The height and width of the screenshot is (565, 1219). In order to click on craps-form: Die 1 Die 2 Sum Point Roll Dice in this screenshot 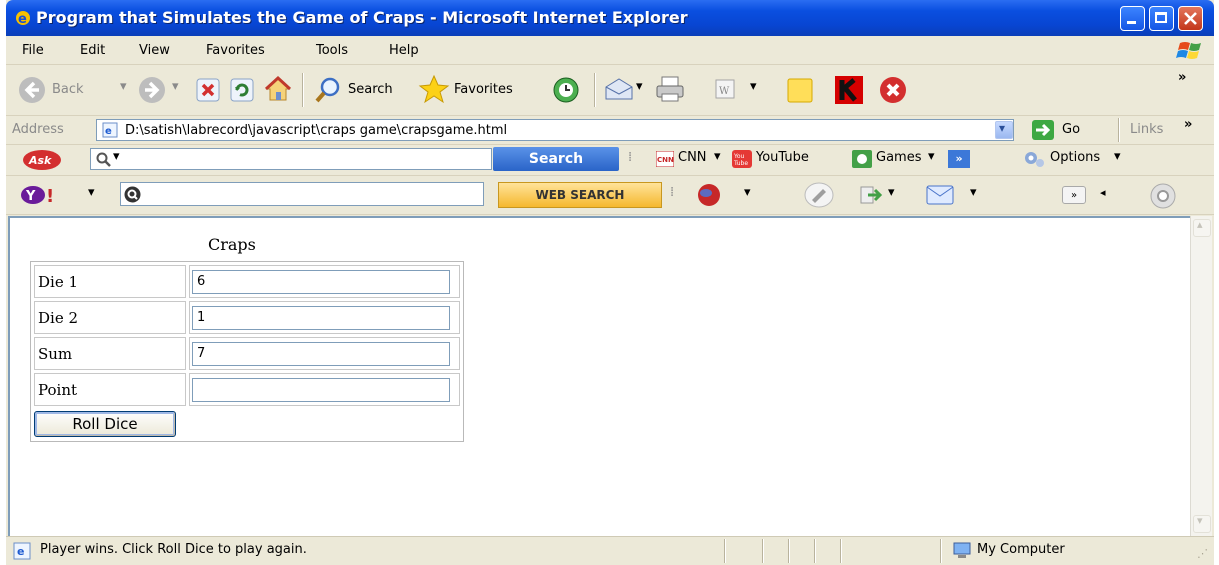, I will do `click(247, 351)`.